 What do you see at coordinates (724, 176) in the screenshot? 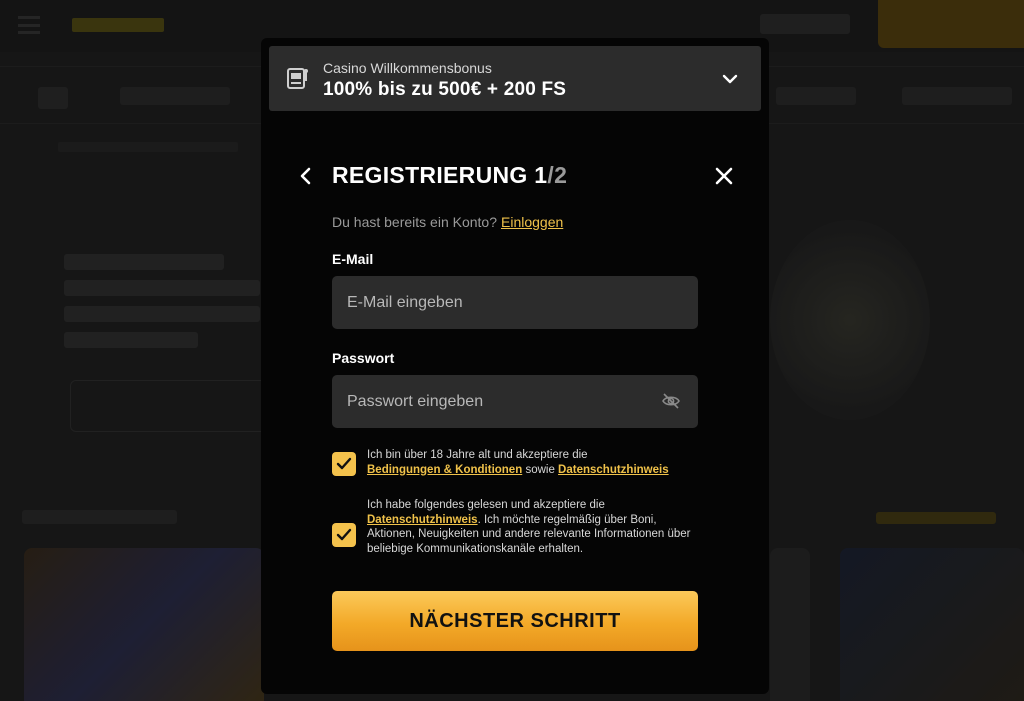
I see `close-icon` at bounding box center [724, 176].